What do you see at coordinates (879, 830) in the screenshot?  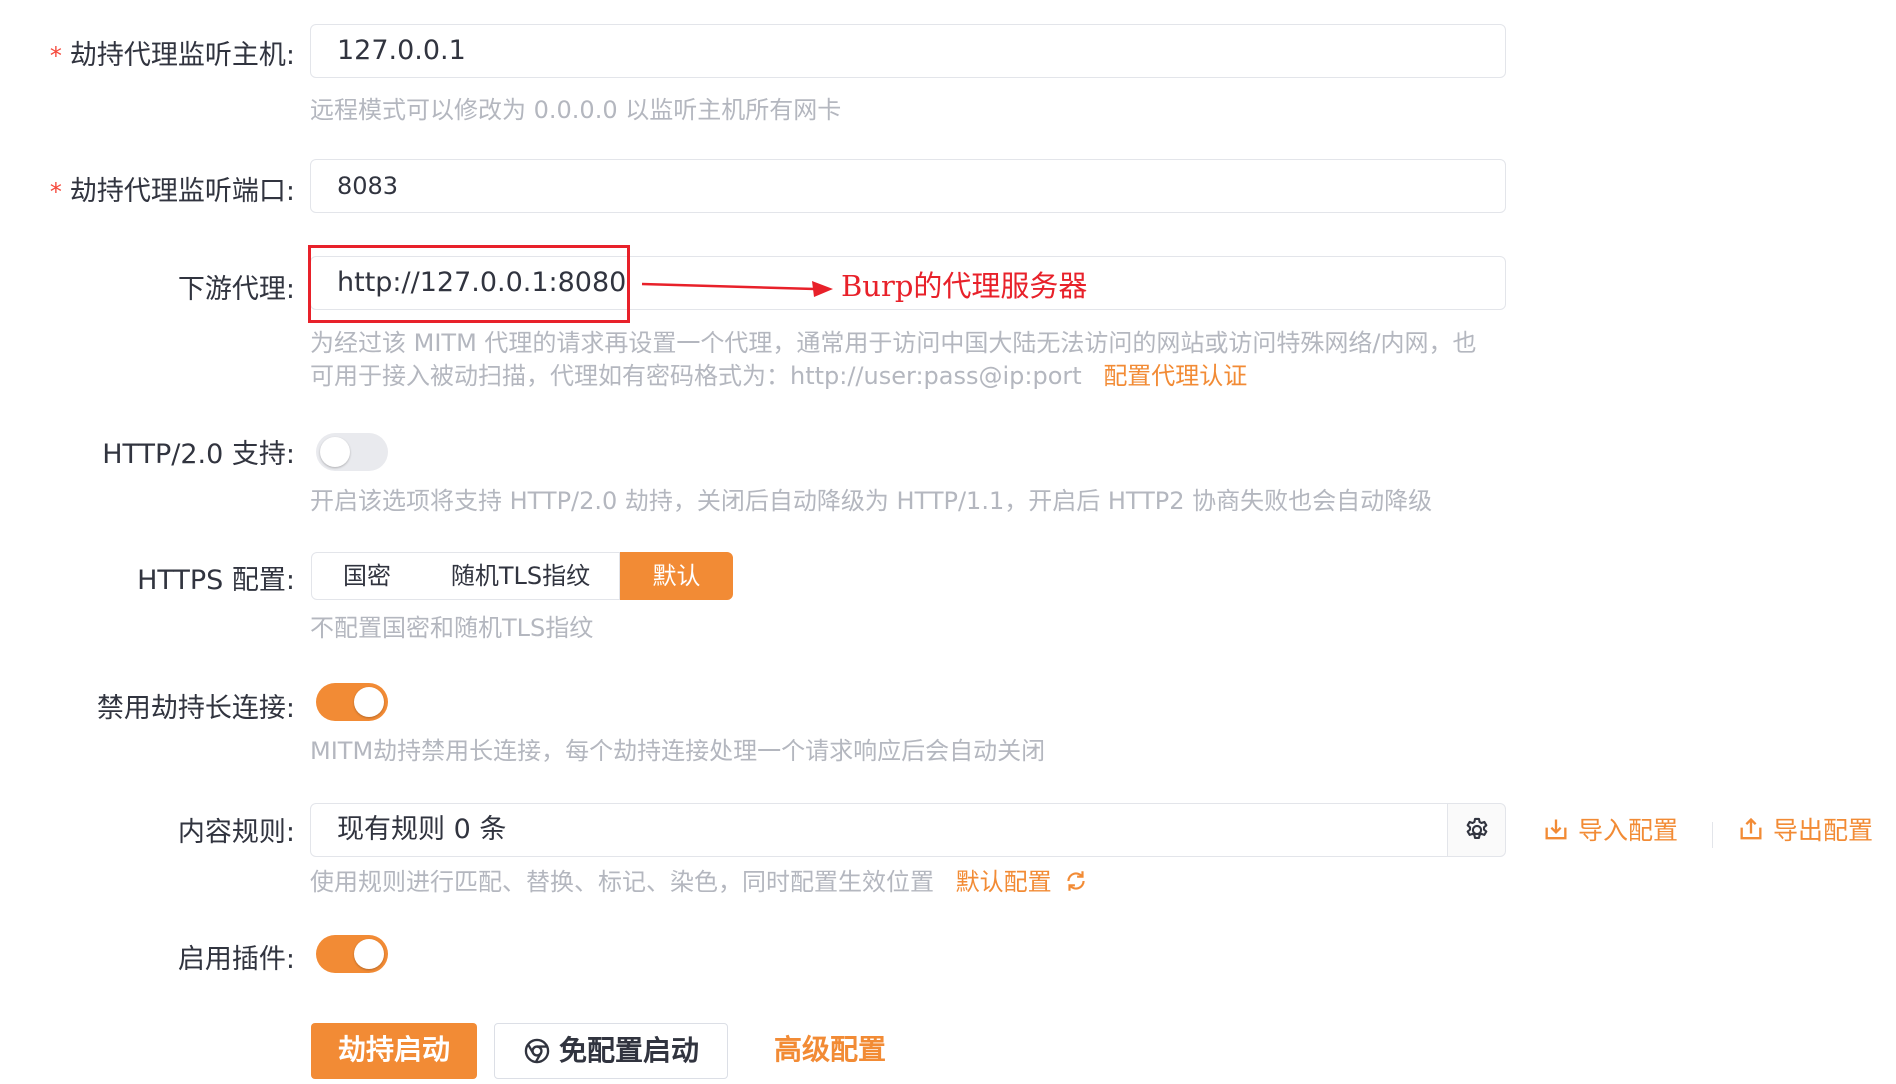 I see `rules-input: 现有规则 0 条` at bounding box center [879, 830].